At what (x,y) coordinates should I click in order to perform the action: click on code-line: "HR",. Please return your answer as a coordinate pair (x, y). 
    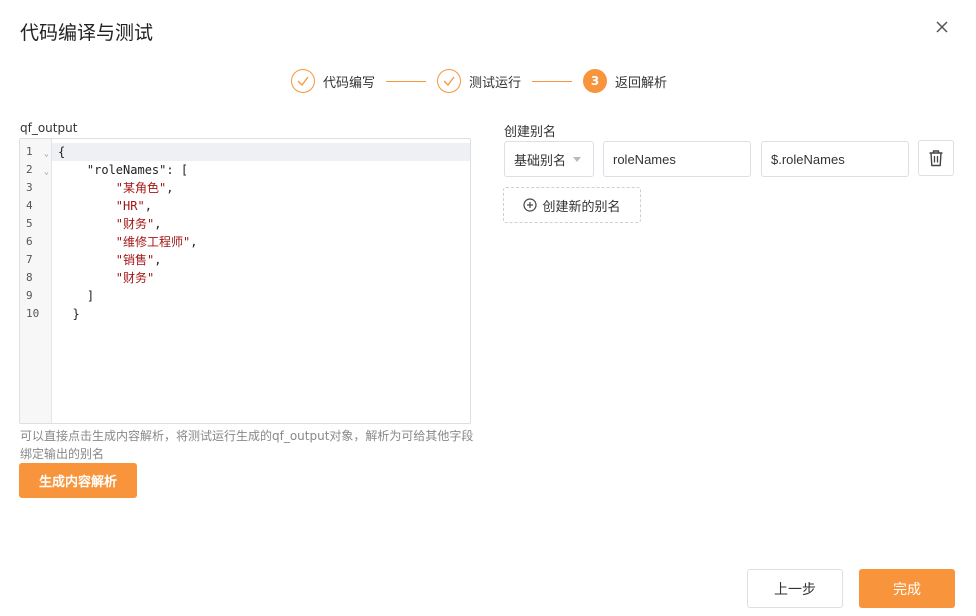
    Looking at the image, I should click on (105, 206).